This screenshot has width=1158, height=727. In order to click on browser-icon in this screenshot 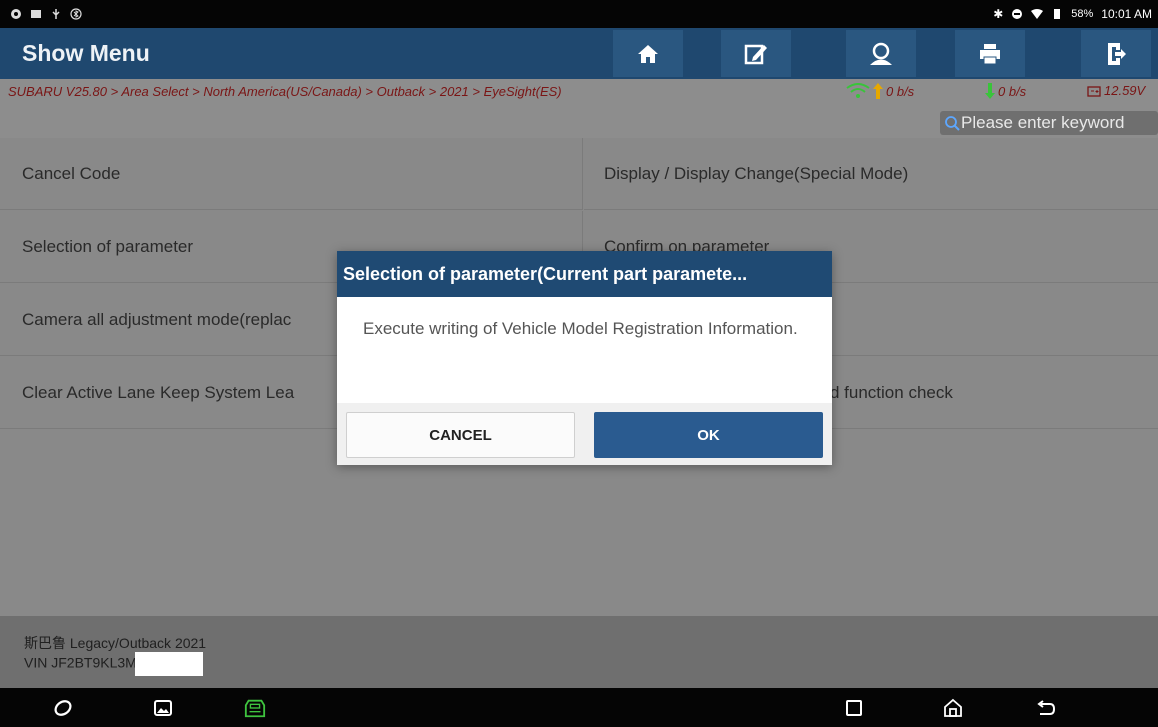, I will do `click(63, 708)`.